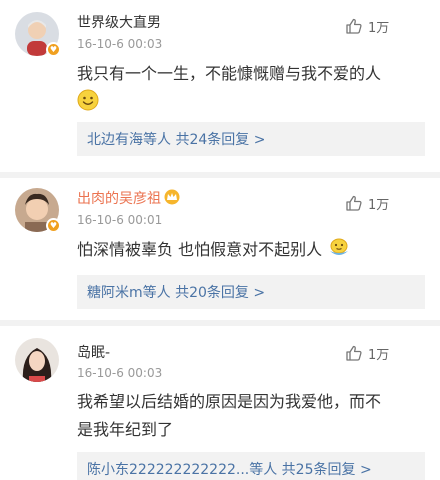  I want to click on comment-text: 怕深情被辜负 也怕假意对不起别人, so click(249, 252).